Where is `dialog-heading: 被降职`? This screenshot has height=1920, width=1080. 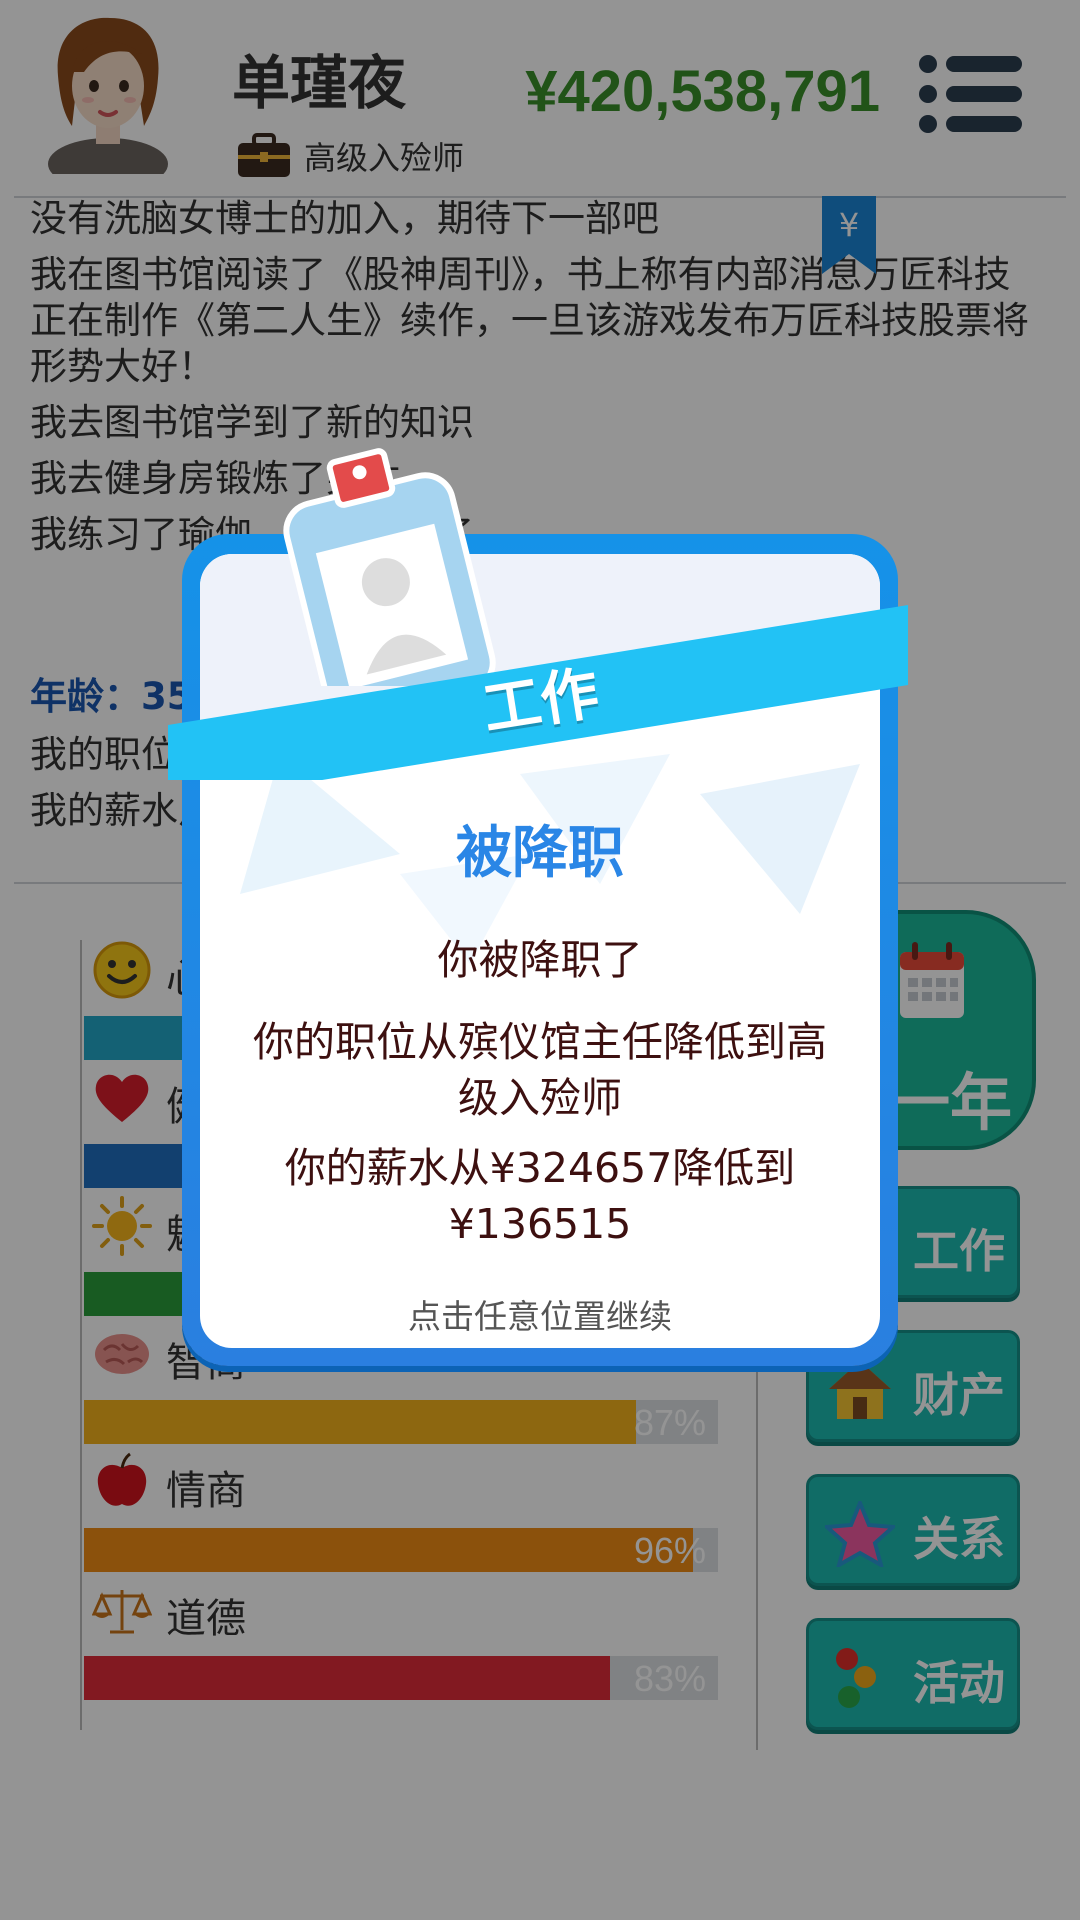 dialog-heading: 被降职 is located at coordinates (540, 853).